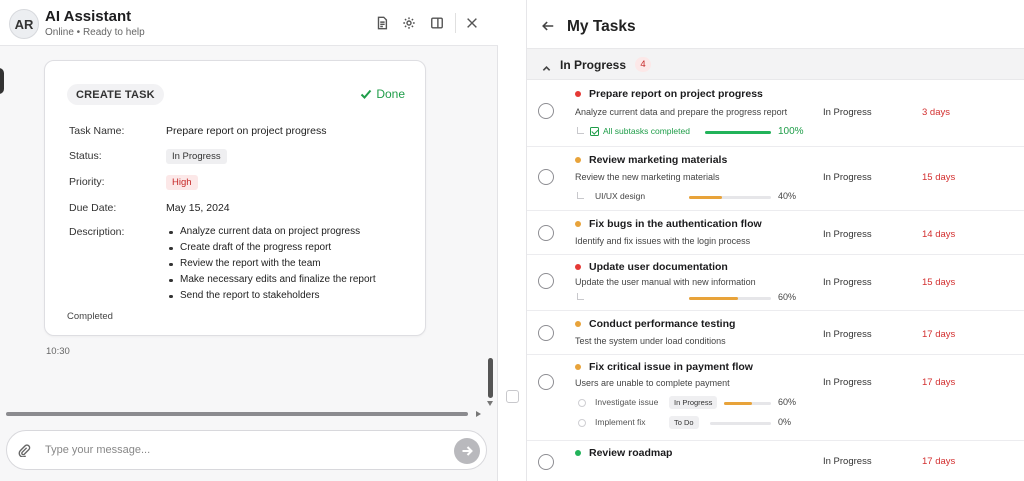  Describe the element at coordinates (2, 81) in the screenshot. I see `edge-indicator` at that location.